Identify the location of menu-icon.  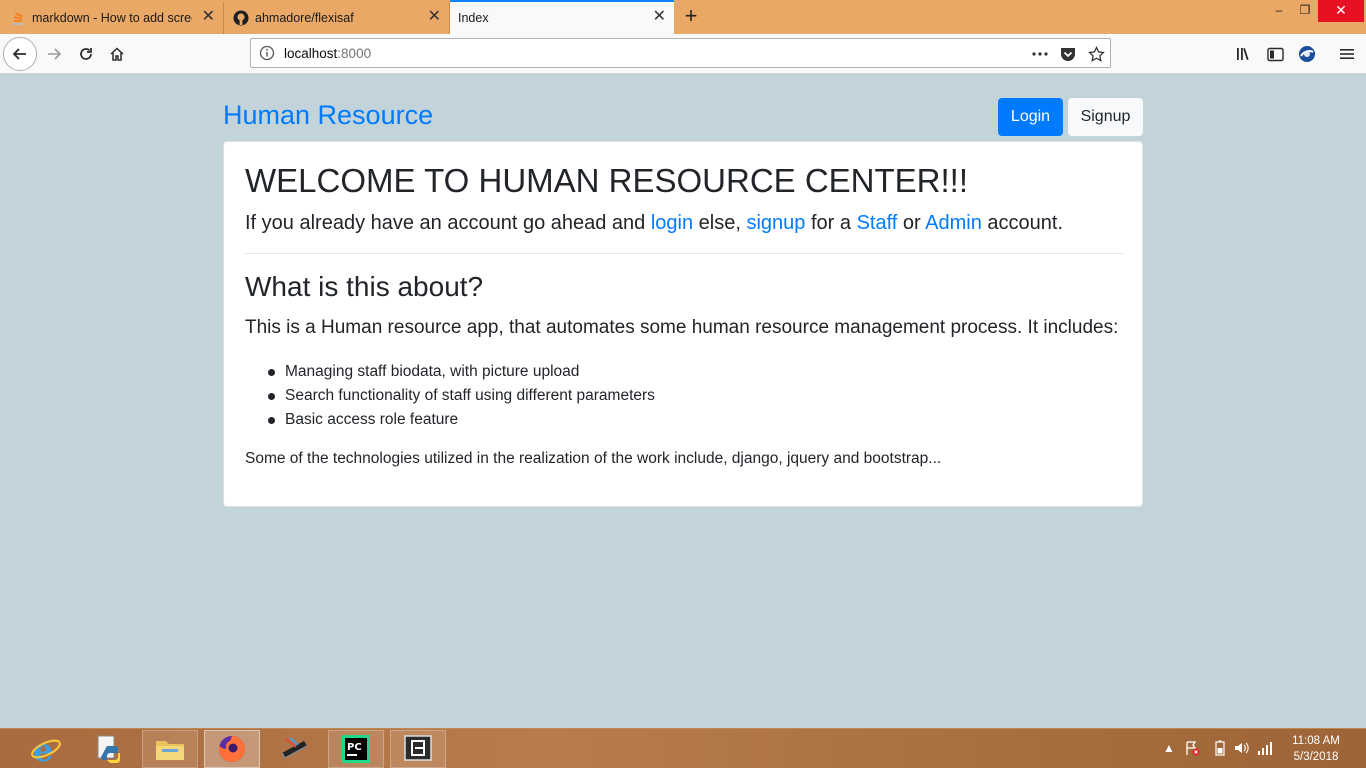
(1347, 54).